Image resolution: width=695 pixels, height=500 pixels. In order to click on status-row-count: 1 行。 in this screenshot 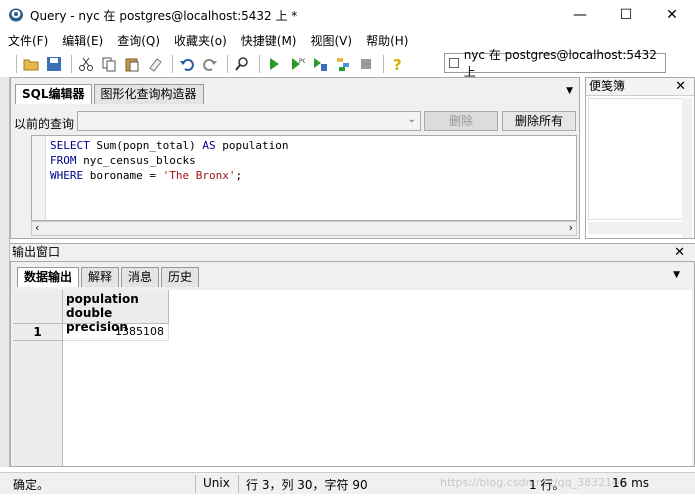, I will do `click(547, 485)`.